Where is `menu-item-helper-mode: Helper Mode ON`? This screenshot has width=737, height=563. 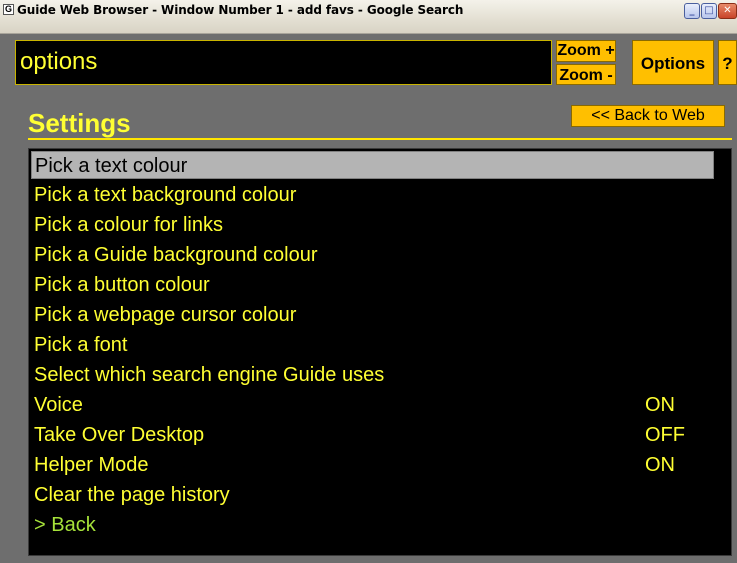 menu-item-helper-mode: Helper Mode ON is located at coordinates (372, 465).